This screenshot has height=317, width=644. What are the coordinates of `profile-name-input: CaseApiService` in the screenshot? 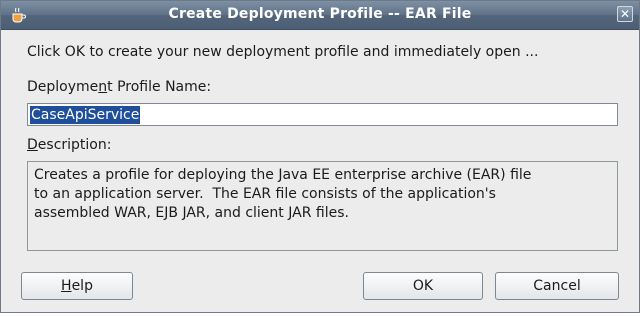 It's located at (322, 114).